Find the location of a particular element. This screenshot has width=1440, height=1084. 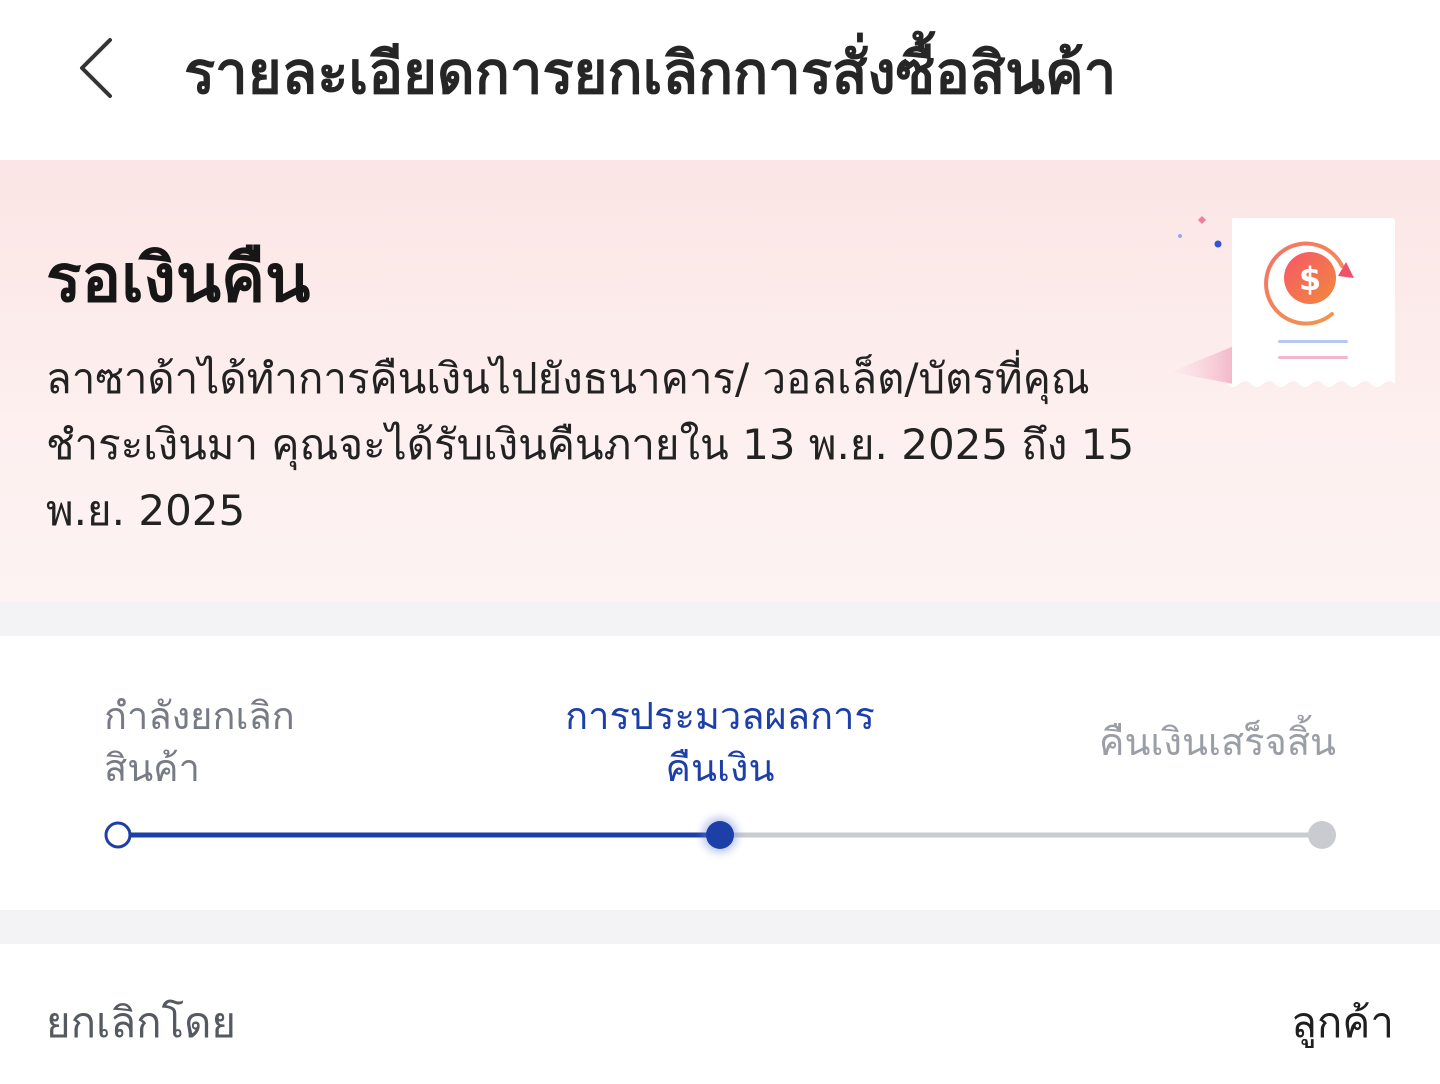

refund-receipt-icon: $ is located at coordinates (1282, 301).